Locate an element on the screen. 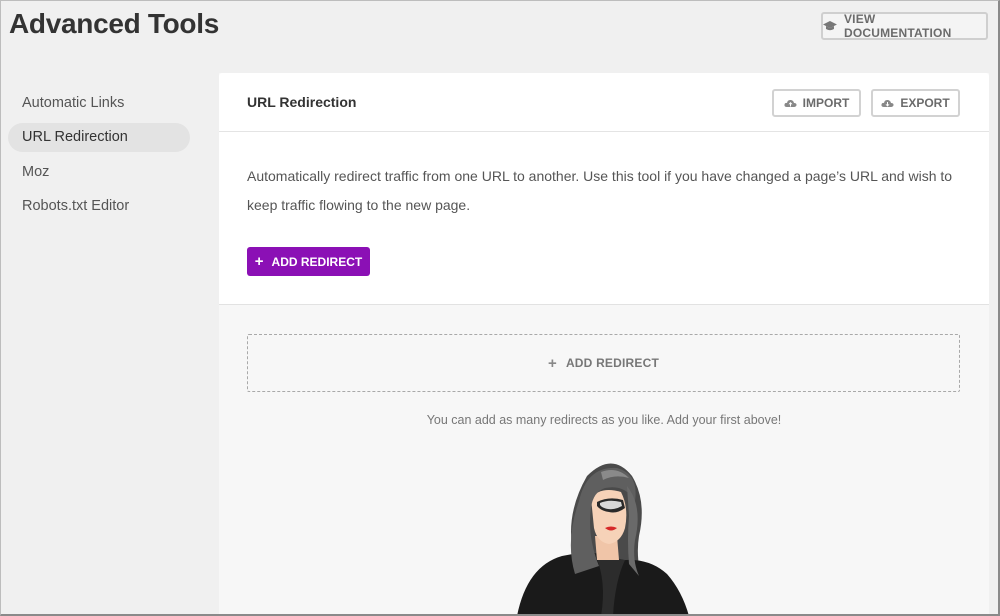  import-button: IMPORT is located at coordinates (816, 103).